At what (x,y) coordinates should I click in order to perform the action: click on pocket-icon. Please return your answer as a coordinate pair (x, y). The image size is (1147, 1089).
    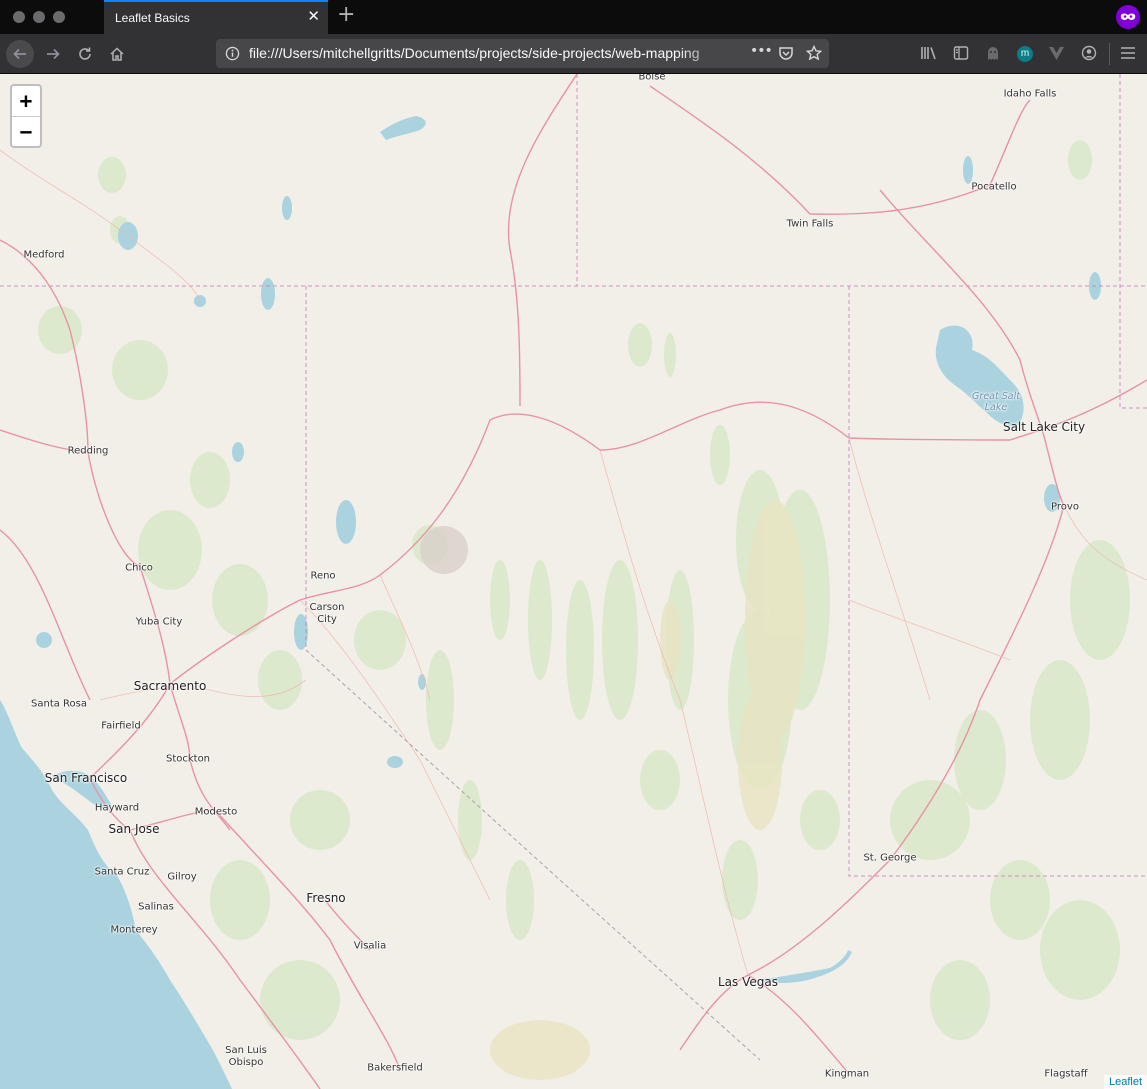
    Looking at the image, I should click on (786, 53).